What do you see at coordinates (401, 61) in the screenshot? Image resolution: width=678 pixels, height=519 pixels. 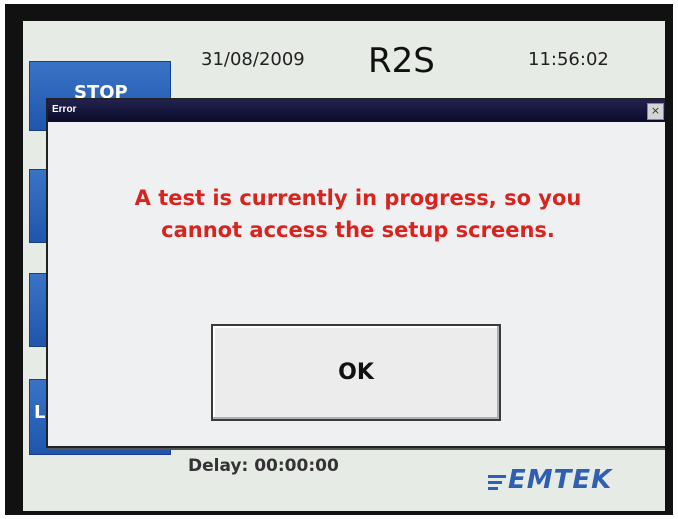 I see `header-title: R2S` at bounding box center [401, 61].